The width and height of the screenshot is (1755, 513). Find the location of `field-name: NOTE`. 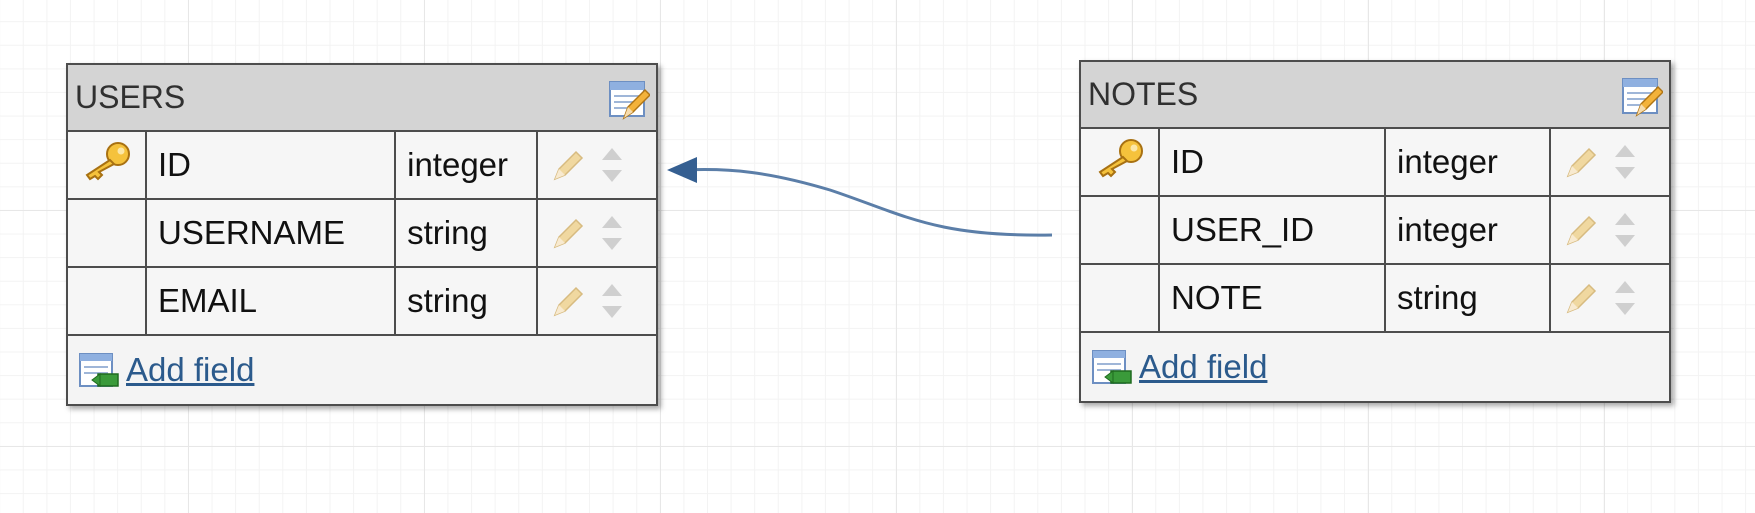

field-name: NOTE is located at coordinates (1273, 298).